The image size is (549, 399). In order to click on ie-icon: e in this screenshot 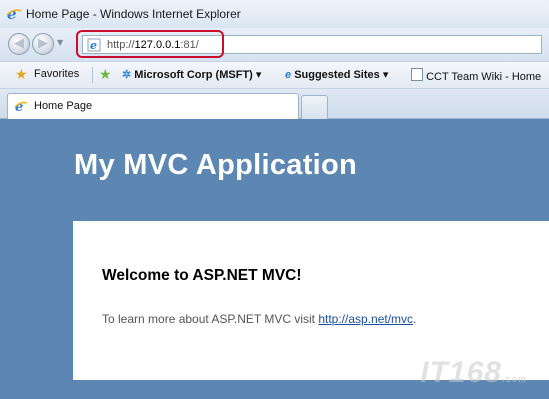, I will do `click(288, 75)`.